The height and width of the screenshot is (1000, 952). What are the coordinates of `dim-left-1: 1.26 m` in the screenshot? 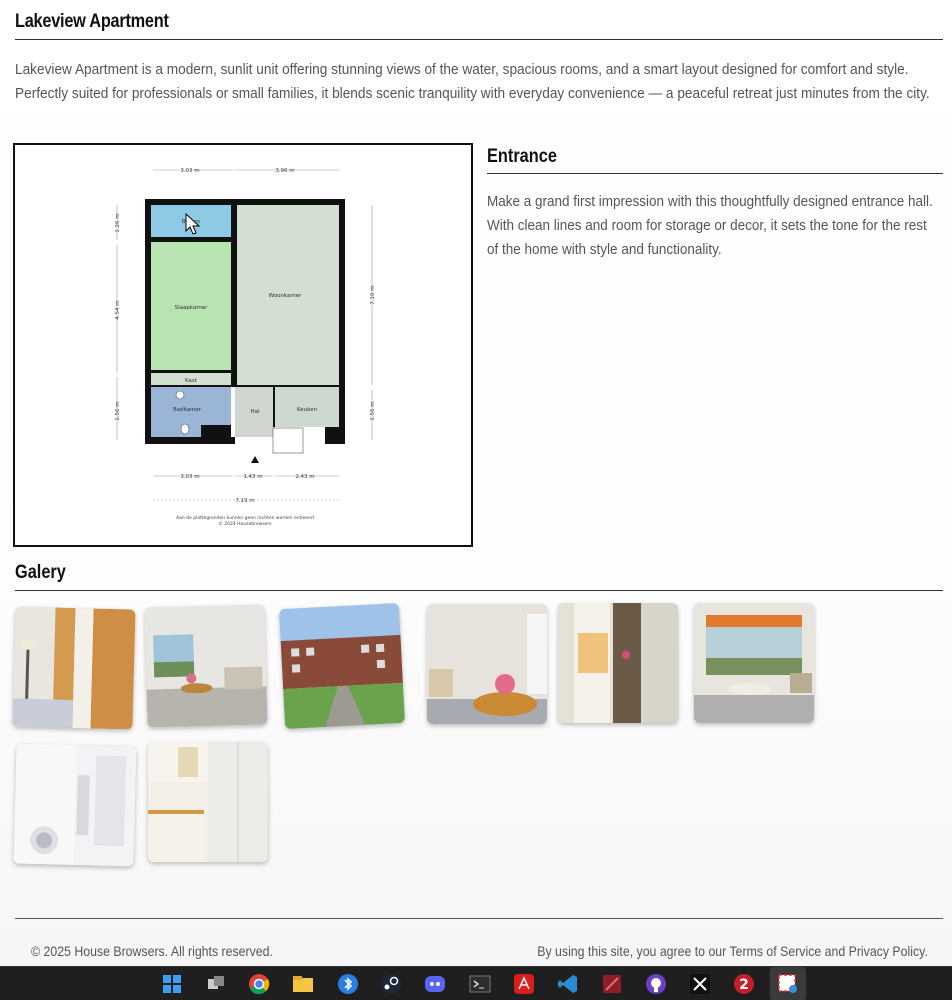 It's located at (118, 222).